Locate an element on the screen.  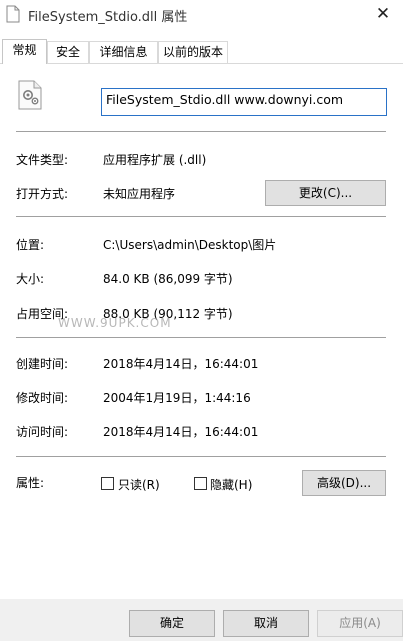
ok-button: 确定 is located at coordinates (172, 623).